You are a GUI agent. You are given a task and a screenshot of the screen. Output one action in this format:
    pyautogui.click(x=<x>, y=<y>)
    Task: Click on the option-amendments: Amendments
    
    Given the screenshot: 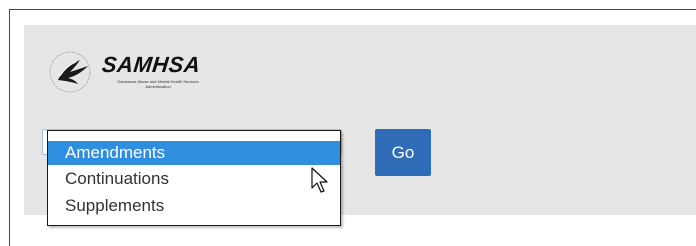 What is the action you would take?
    pyautogui.click(x=194, y=153)
    